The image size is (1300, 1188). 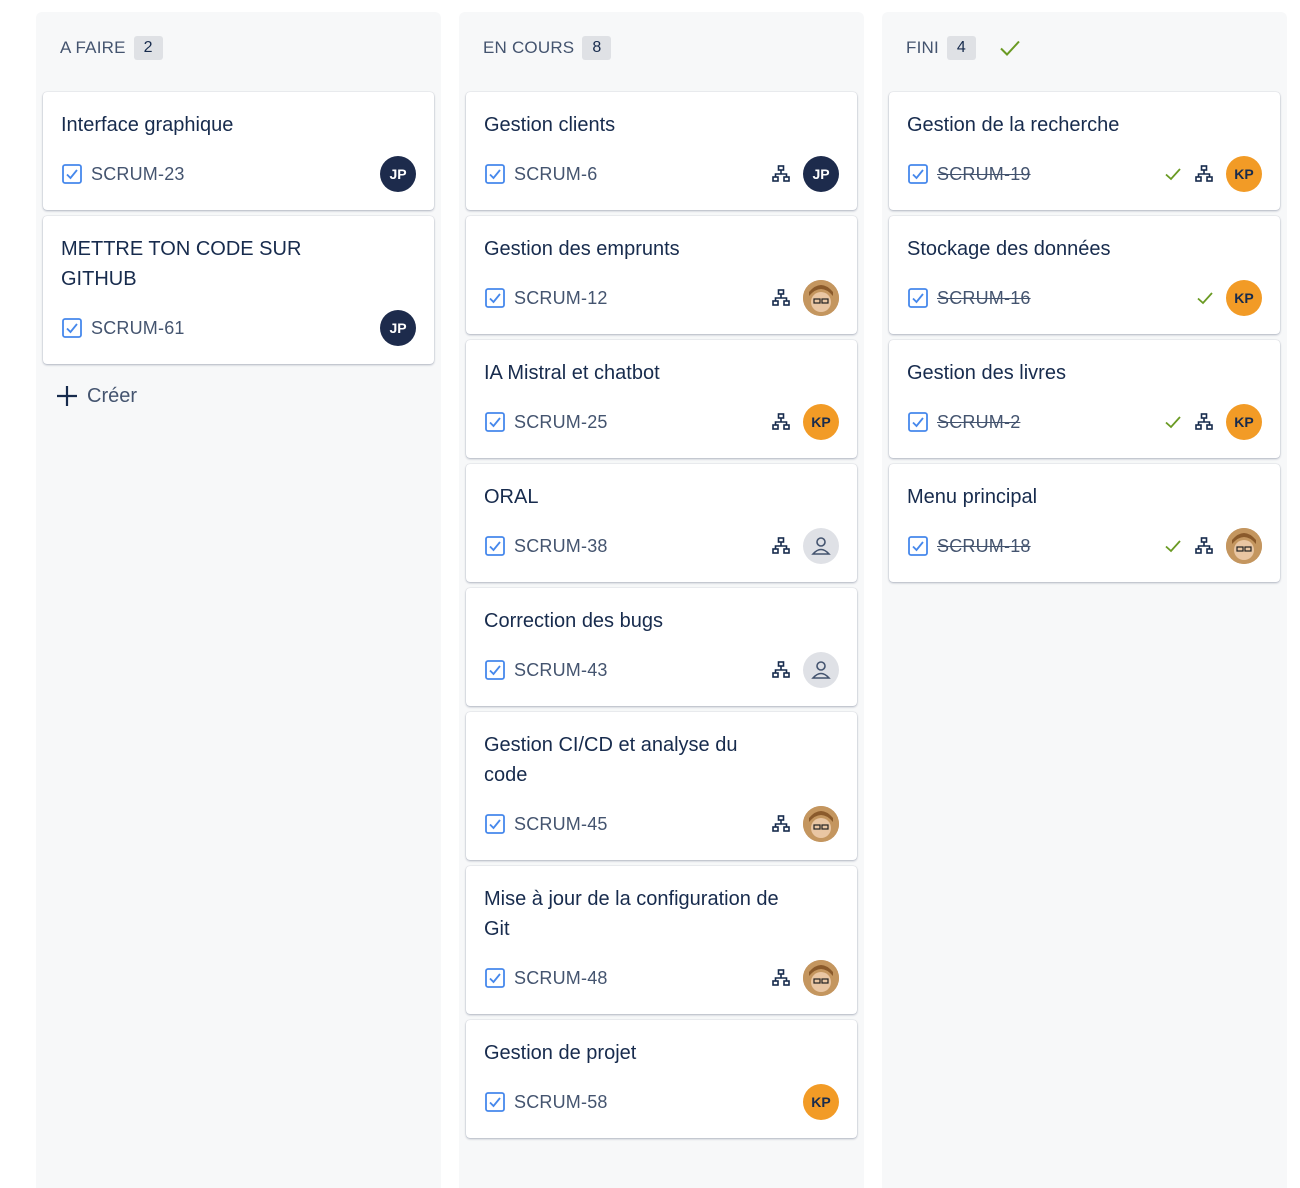 I want to click on plus-icon, so click(x=67, y=396).